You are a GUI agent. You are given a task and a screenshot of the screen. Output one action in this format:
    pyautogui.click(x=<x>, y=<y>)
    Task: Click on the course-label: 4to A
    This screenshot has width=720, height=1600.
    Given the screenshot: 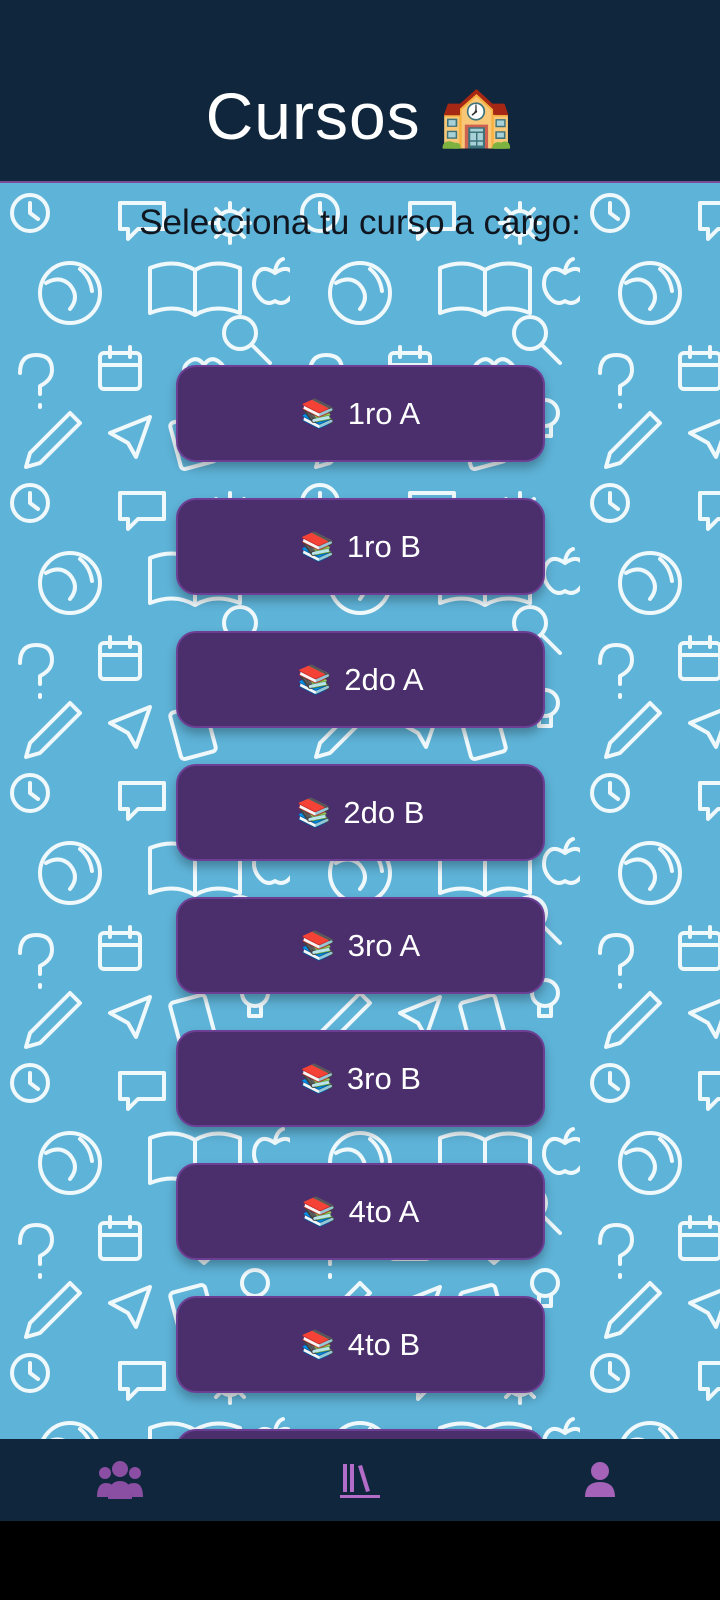 What is the action you would take?
    pyautogui.click(x=384, y=1211)
    